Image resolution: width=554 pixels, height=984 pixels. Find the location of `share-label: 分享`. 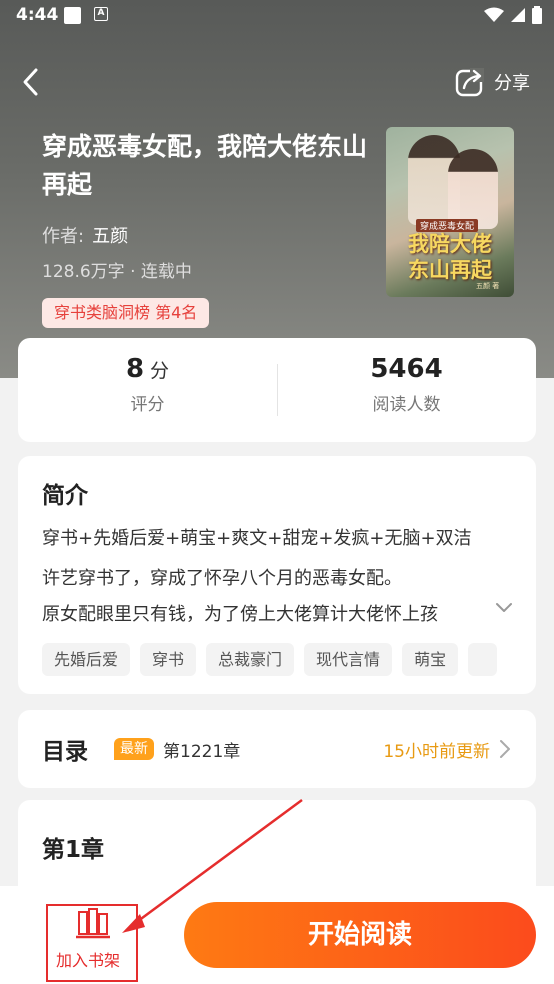

share-label: 分享 is located at coordinates (512, 83).